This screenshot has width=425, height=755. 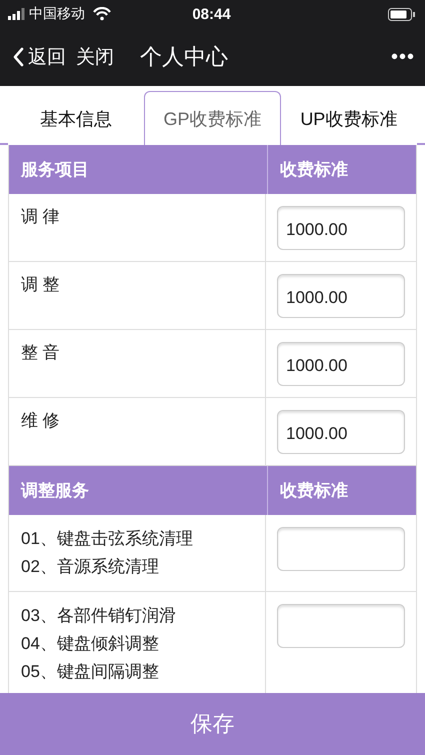 What do you see at coordinates (102, 14) in the screenshot?
I see `wifi-icon` at bounding box center [102, 14].